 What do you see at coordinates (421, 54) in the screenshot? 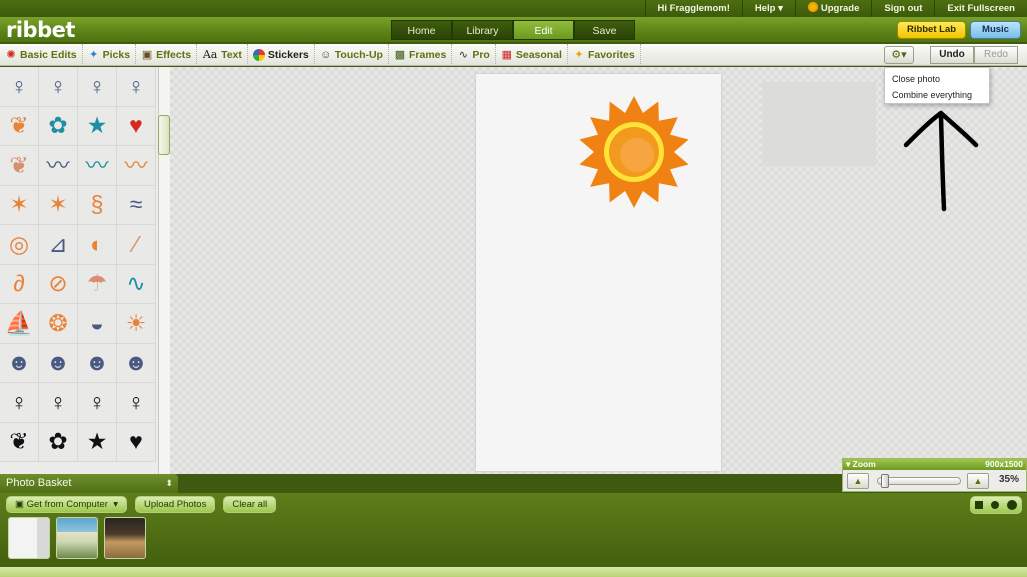
I see `toolbar-frames: ▩ Frames` at bounding box center [421, 54].